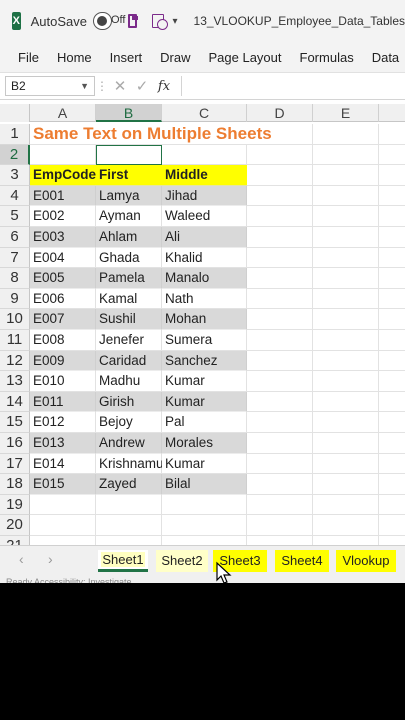  Describe the element at coordinates (15, 505) in the screenshot. I see `row-header: 19` at that location.